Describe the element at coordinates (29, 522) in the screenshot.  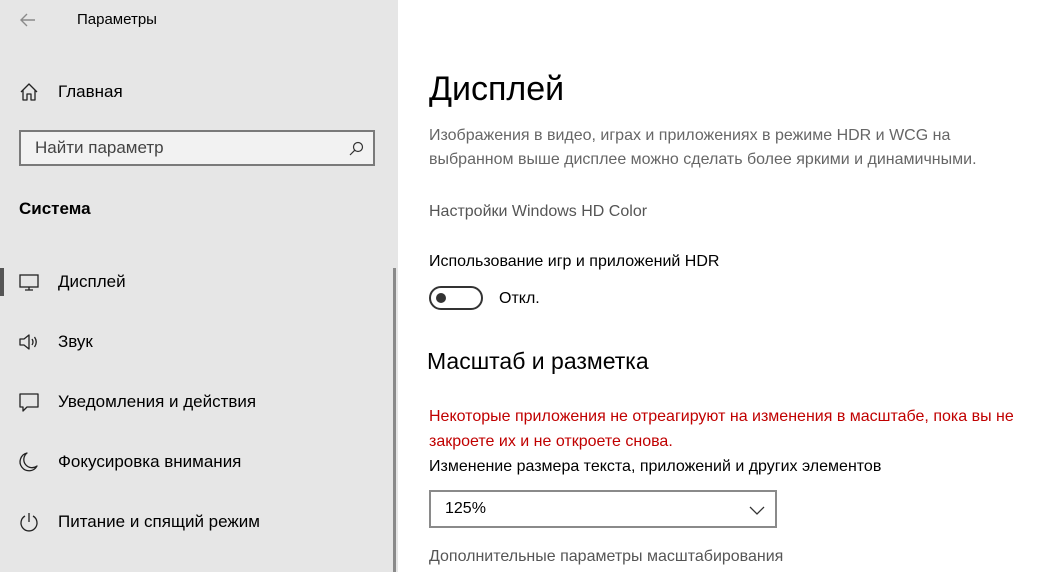
I see `power-icon` at that location.